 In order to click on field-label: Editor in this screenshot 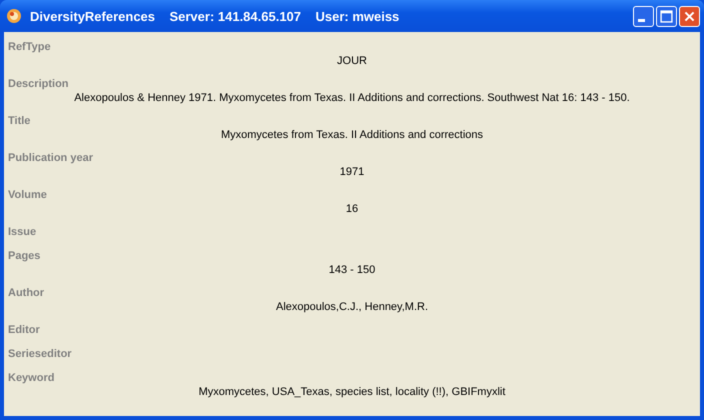, I will do `click(24, 330)`.